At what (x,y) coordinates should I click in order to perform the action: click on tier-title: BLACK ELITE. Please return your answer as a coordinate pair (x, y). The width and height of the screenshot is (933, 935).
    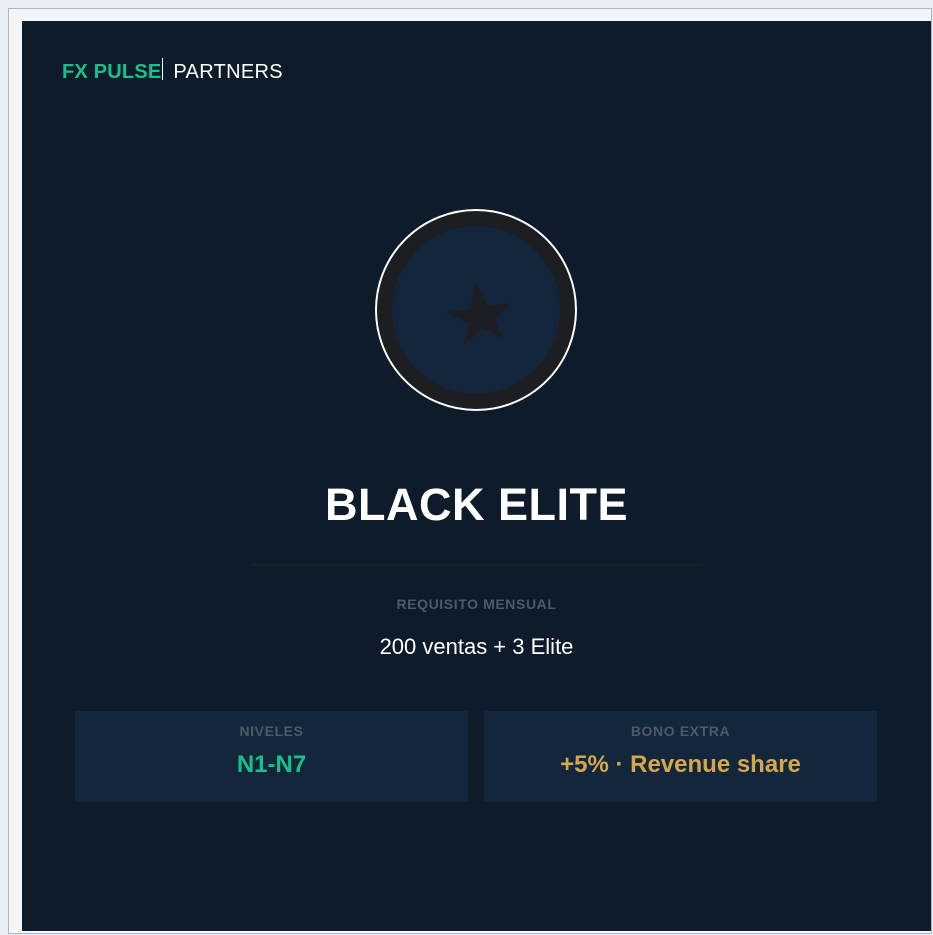
    Looking at the image, I should click on (476, 504).